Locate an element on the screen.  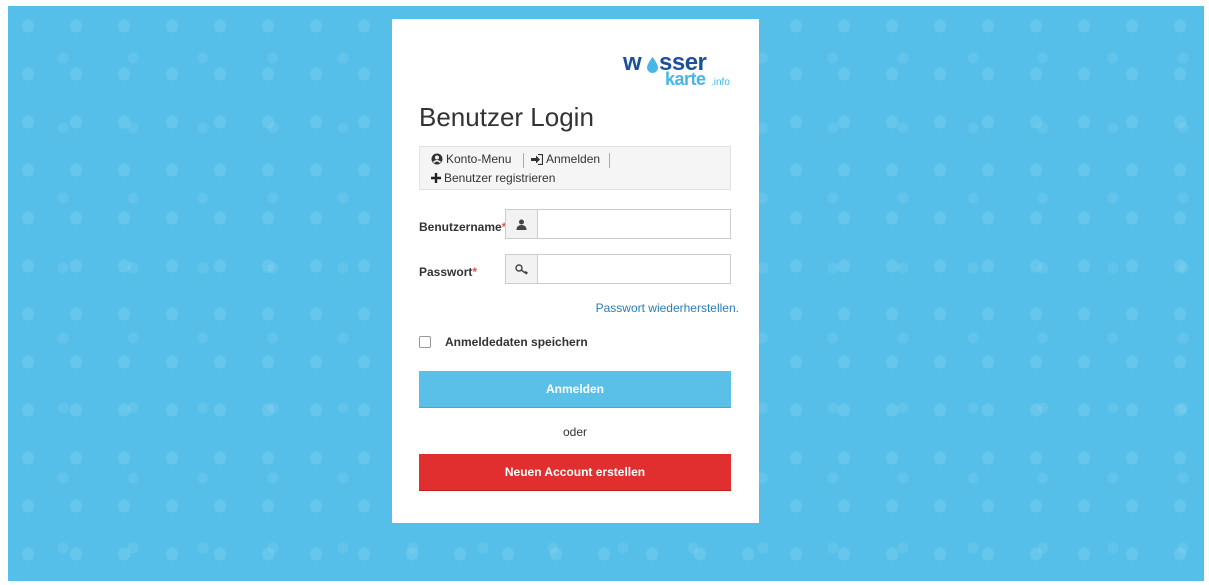
key-icon is located at coordinates (521, 269).